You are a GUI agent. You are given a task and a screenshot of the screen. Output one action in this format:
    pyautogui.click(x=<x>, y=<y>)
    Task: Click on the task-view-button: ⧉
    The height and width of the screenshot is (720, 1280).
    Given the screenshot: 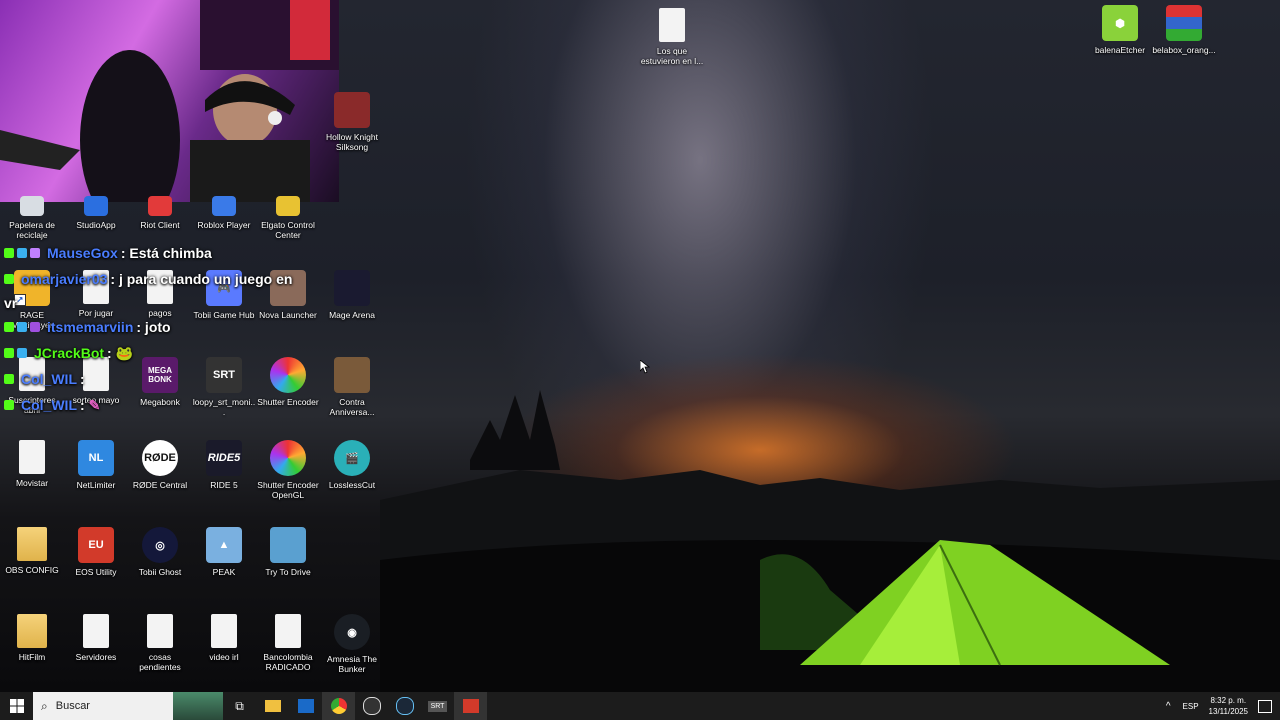 What is the action you would take?
    pyautogui.click(x=239, y=706)
    